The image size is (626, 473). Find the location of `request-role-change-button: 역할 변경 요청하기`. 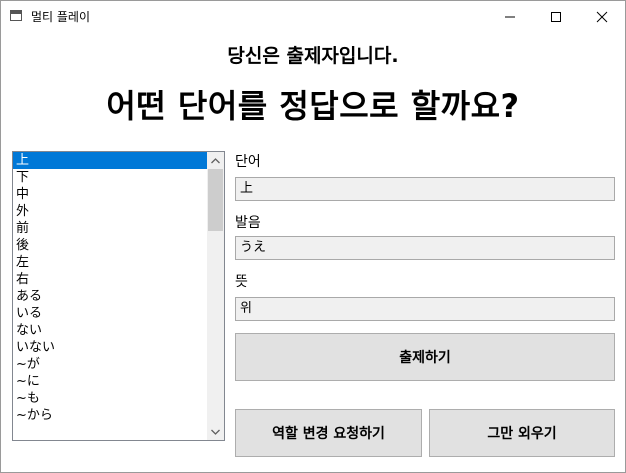

request-role-change-button: 역할 변경 요청하기 is located at coordinates (328, 433).